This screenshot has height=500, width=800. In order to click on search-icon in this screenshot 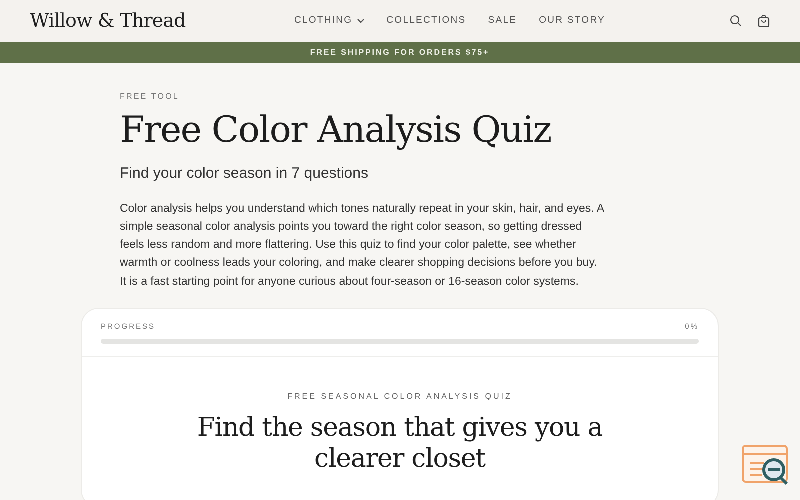, I will do `click(736, 21)`.